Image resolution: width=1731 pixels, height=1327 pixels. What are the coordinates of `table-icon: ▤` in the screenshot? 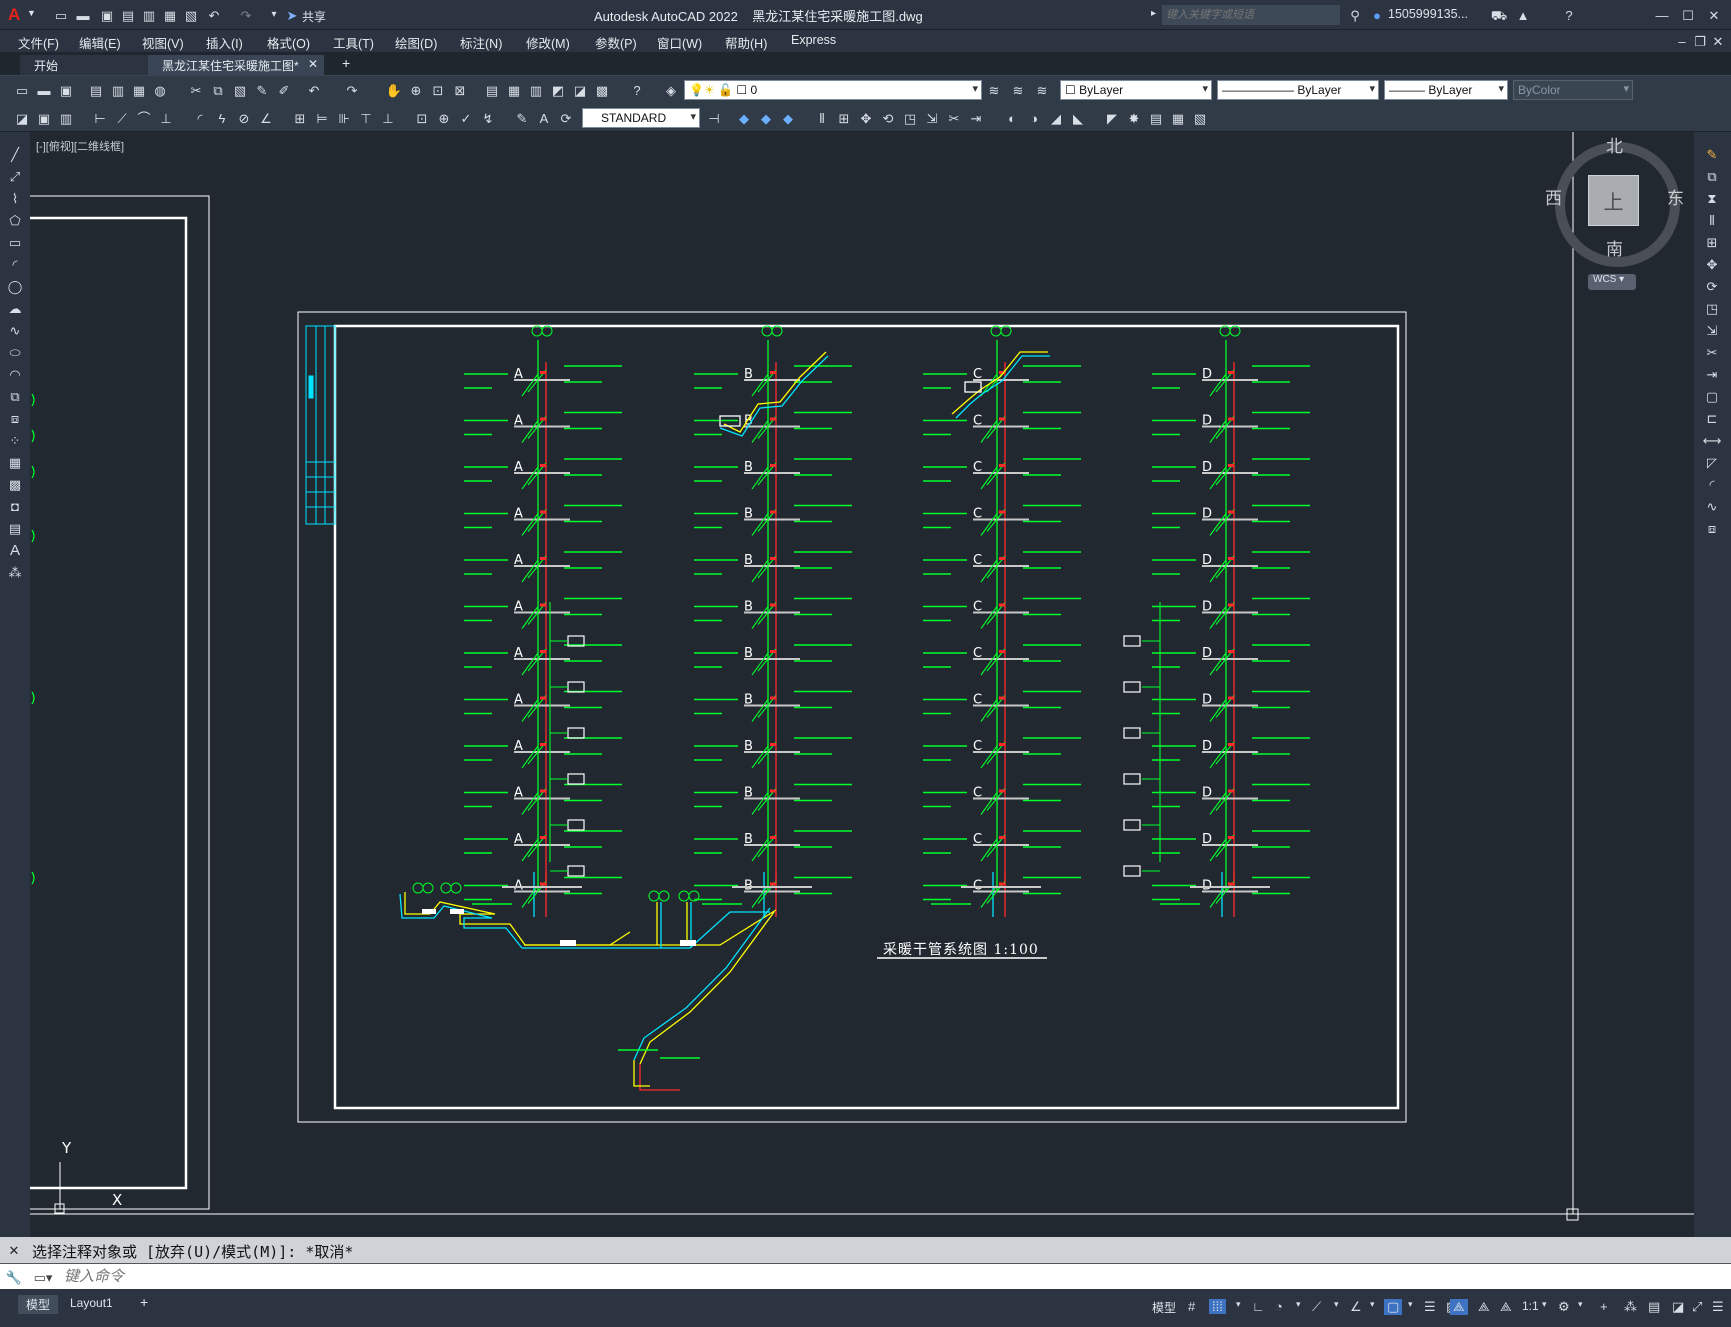 It's located at (15, 528).